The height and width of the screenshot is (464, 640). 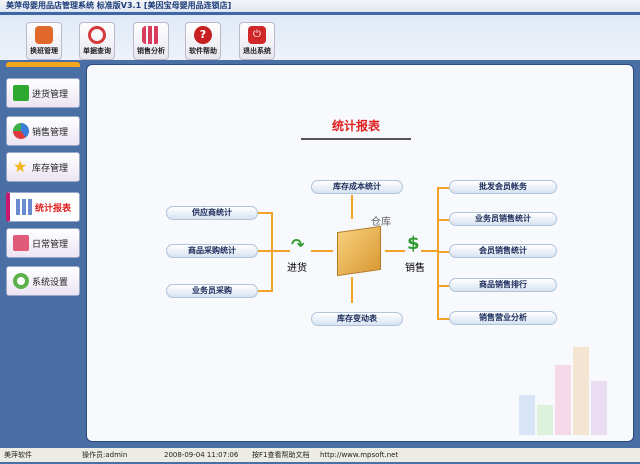 I want to click on power-icon: ⏻, so click(x=257, y=35).